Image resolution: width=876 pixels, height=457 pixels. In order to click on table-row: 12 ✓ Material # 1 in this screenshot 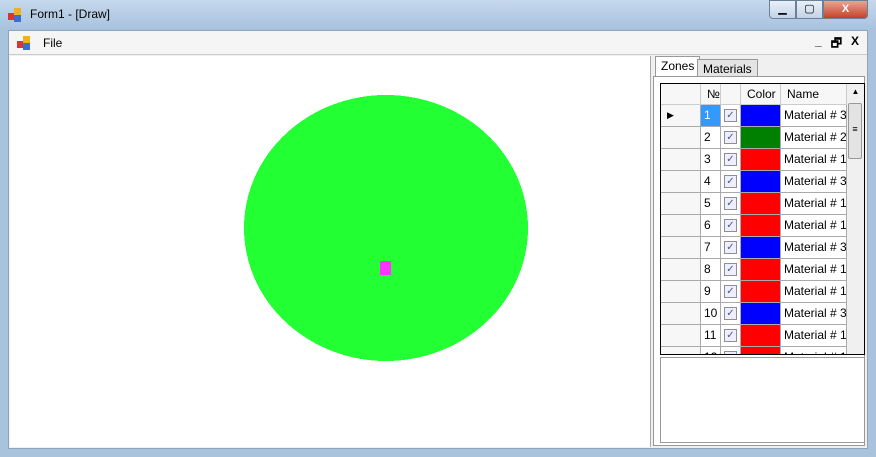, I will do `click(754, 350)`.